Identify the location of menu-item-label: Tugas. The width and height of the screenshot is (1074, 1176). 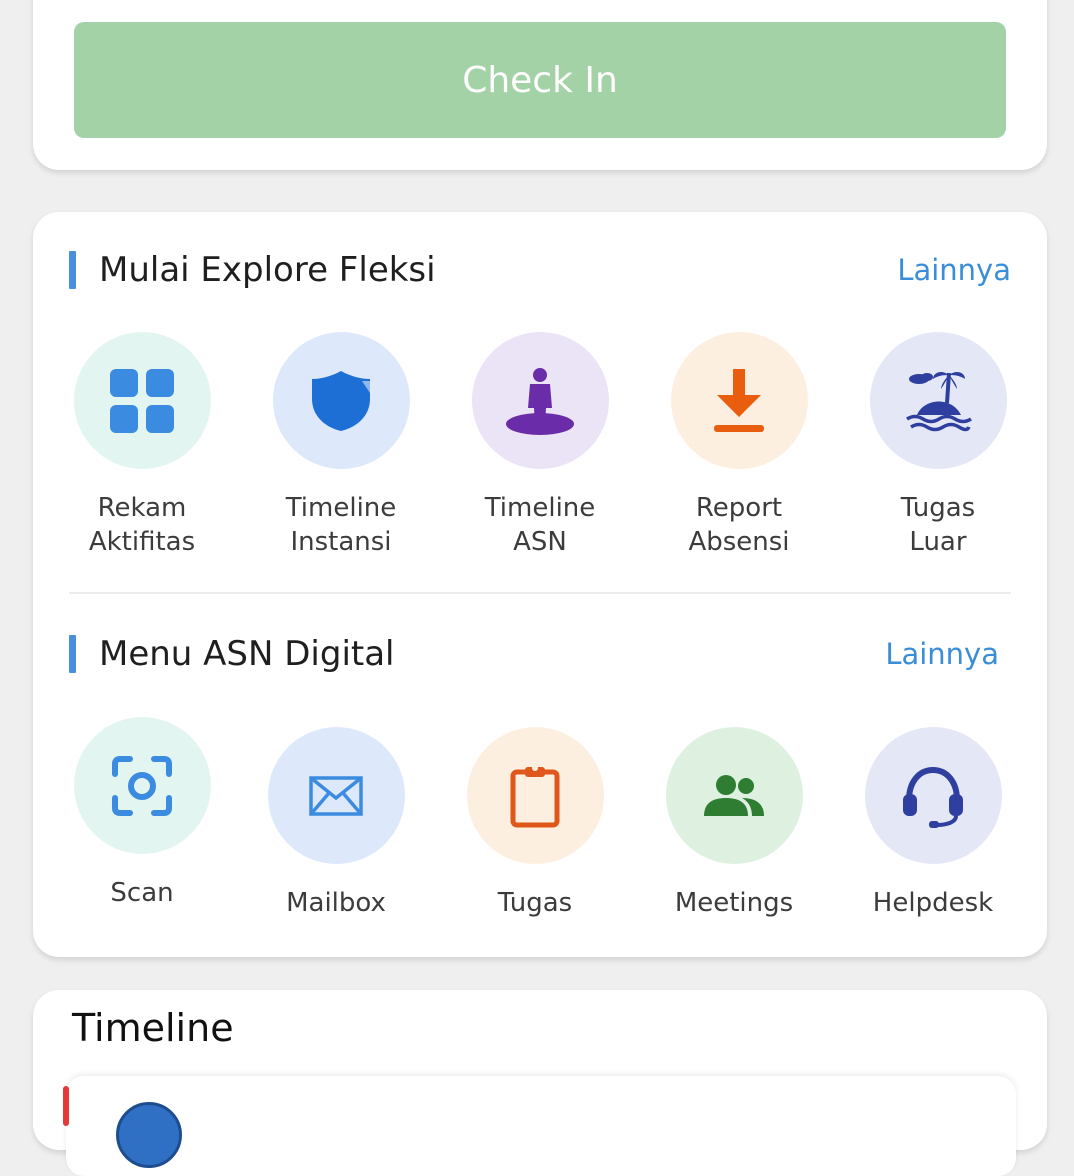
(535, 903).